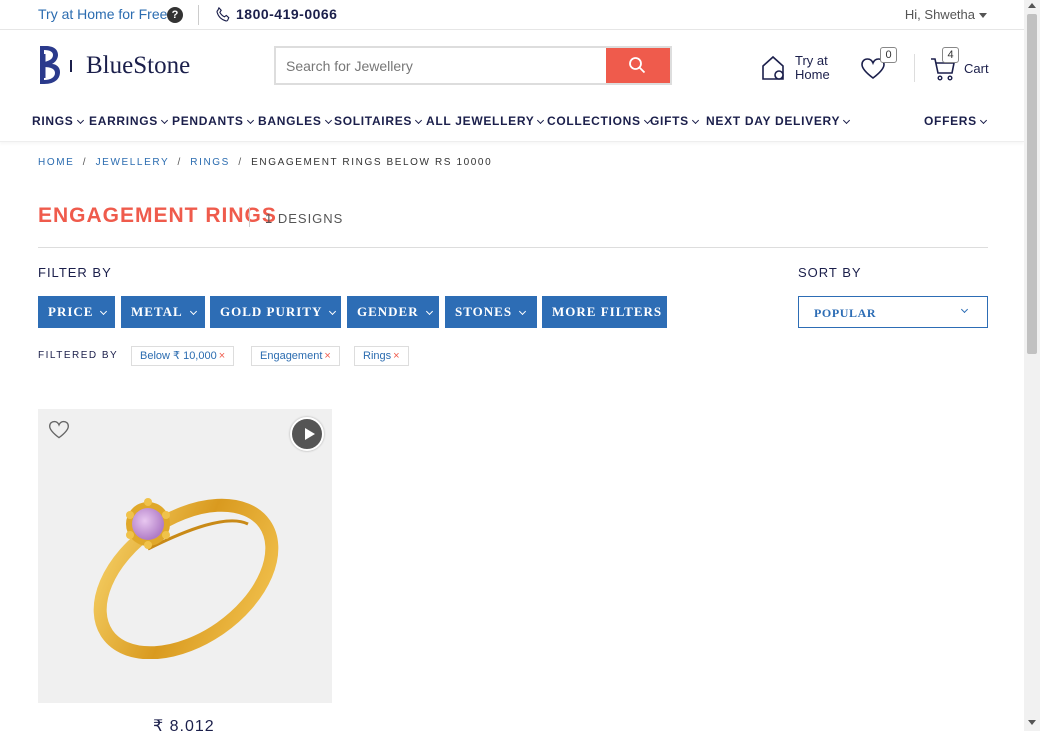  Describe the element at coordinates (485, 121) in the screenshot. I see `nav-item-all-jewellery: ALL JEWELLERY` at that location.